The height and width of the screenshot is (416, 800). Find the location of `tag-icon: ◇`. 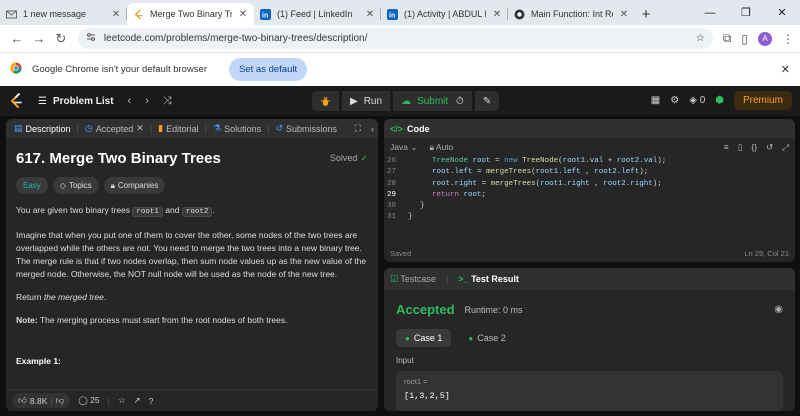

tag-icon: ◇ is located at coordinates (62, 185).